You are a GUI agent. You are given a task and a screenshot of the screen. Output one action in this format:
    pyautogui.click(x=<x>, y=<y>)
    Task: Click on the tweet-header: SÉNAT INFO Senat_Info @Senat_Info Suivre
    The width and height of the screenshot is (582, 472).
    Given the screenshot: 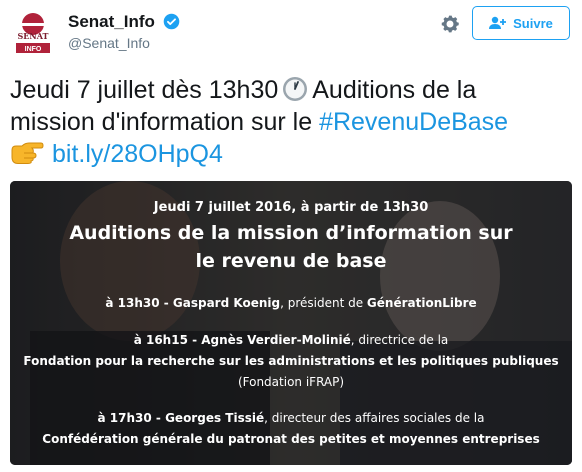 What is the action you would take?
    pyautogui.click(x=291, y=30)
    